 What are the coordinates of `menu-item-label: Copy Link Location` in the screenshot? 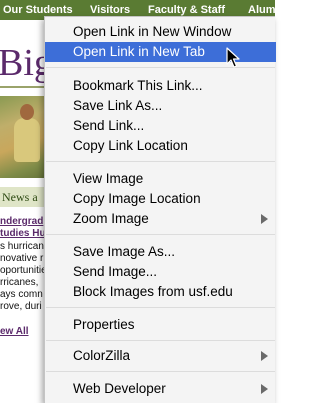 It's located at (130, 145).